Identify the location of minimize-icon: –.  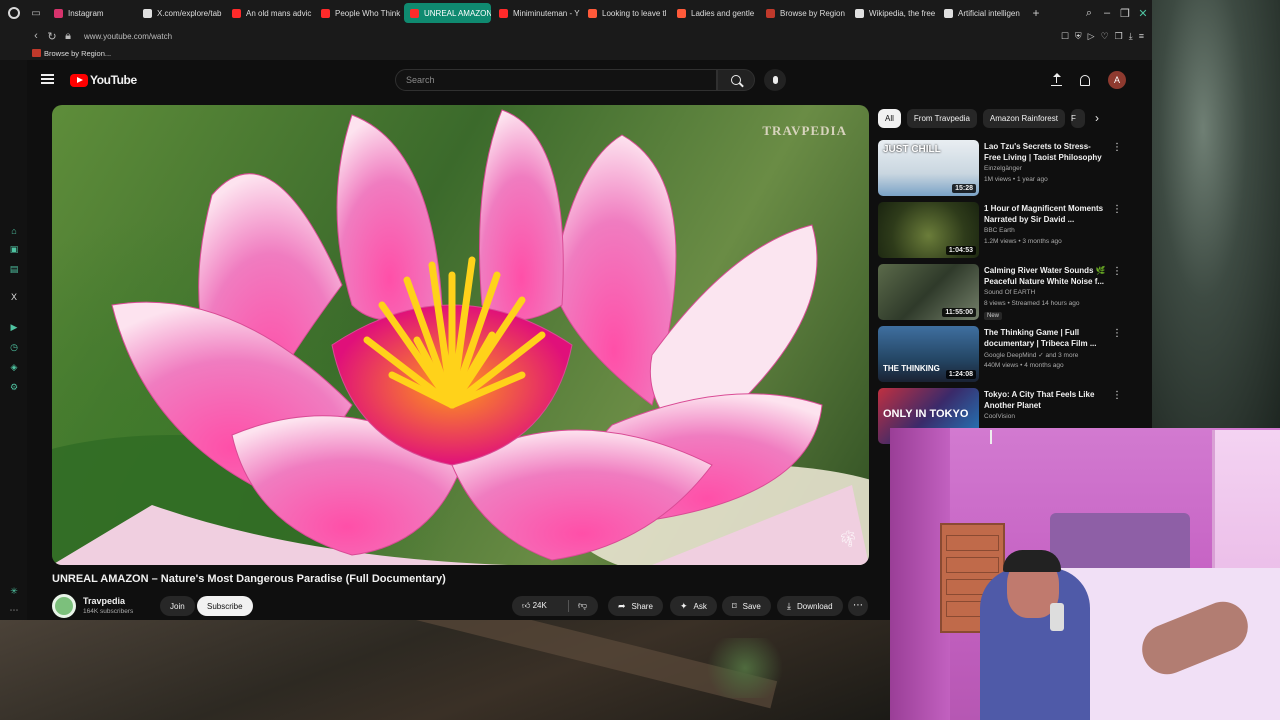
(1107, 13).